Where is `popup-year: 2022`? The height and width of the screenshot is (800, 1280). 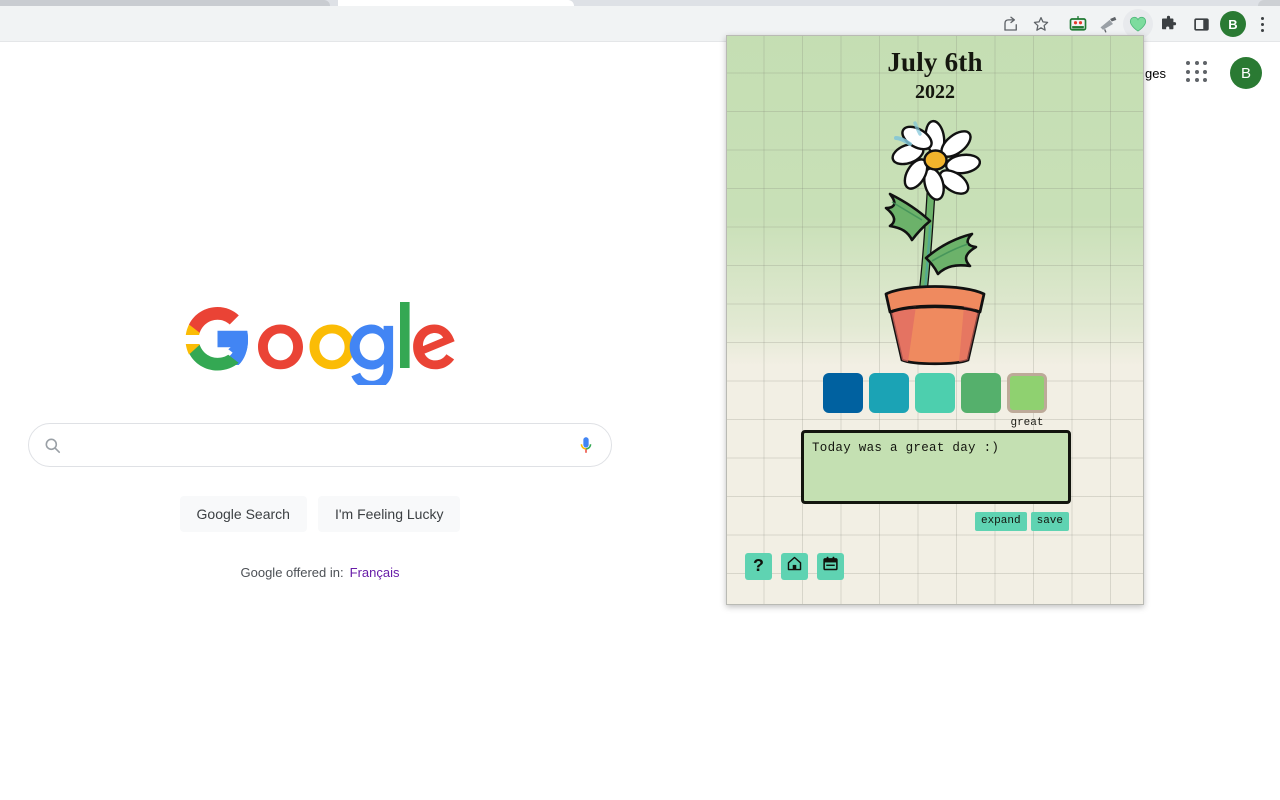 popup-year: 2022 is located at coordinates (935, 92).